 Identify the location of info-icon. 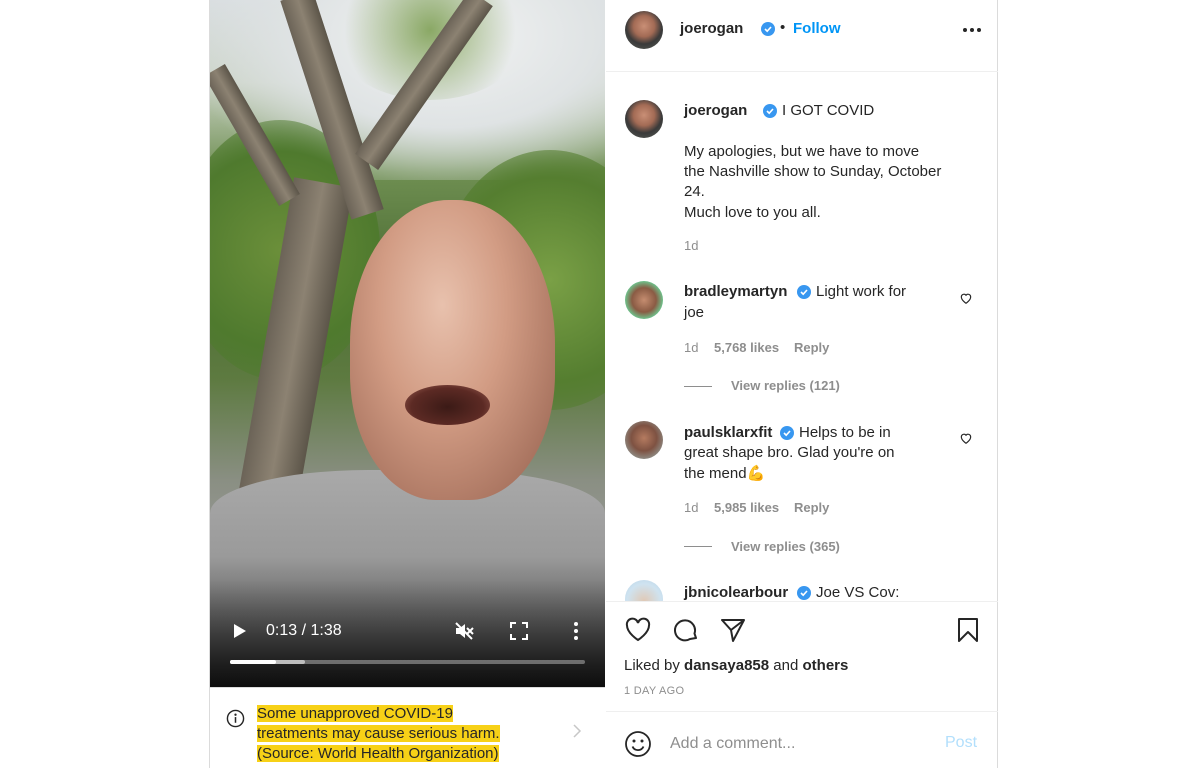
(235, 718).